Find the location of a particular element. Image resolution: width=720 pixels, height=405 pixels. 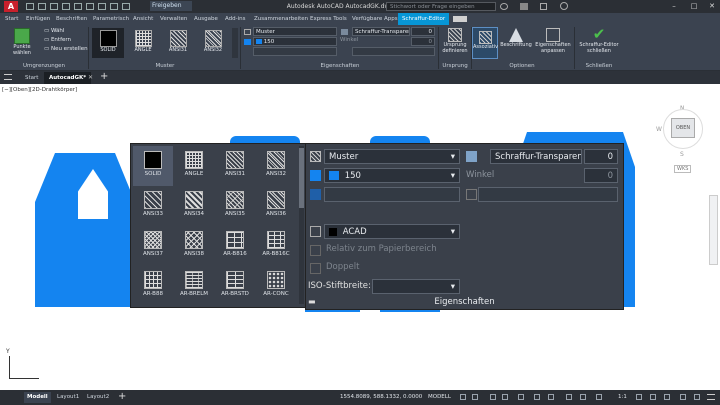

annotative-toggle: Beschriftung is located at coordinates (516, 38).